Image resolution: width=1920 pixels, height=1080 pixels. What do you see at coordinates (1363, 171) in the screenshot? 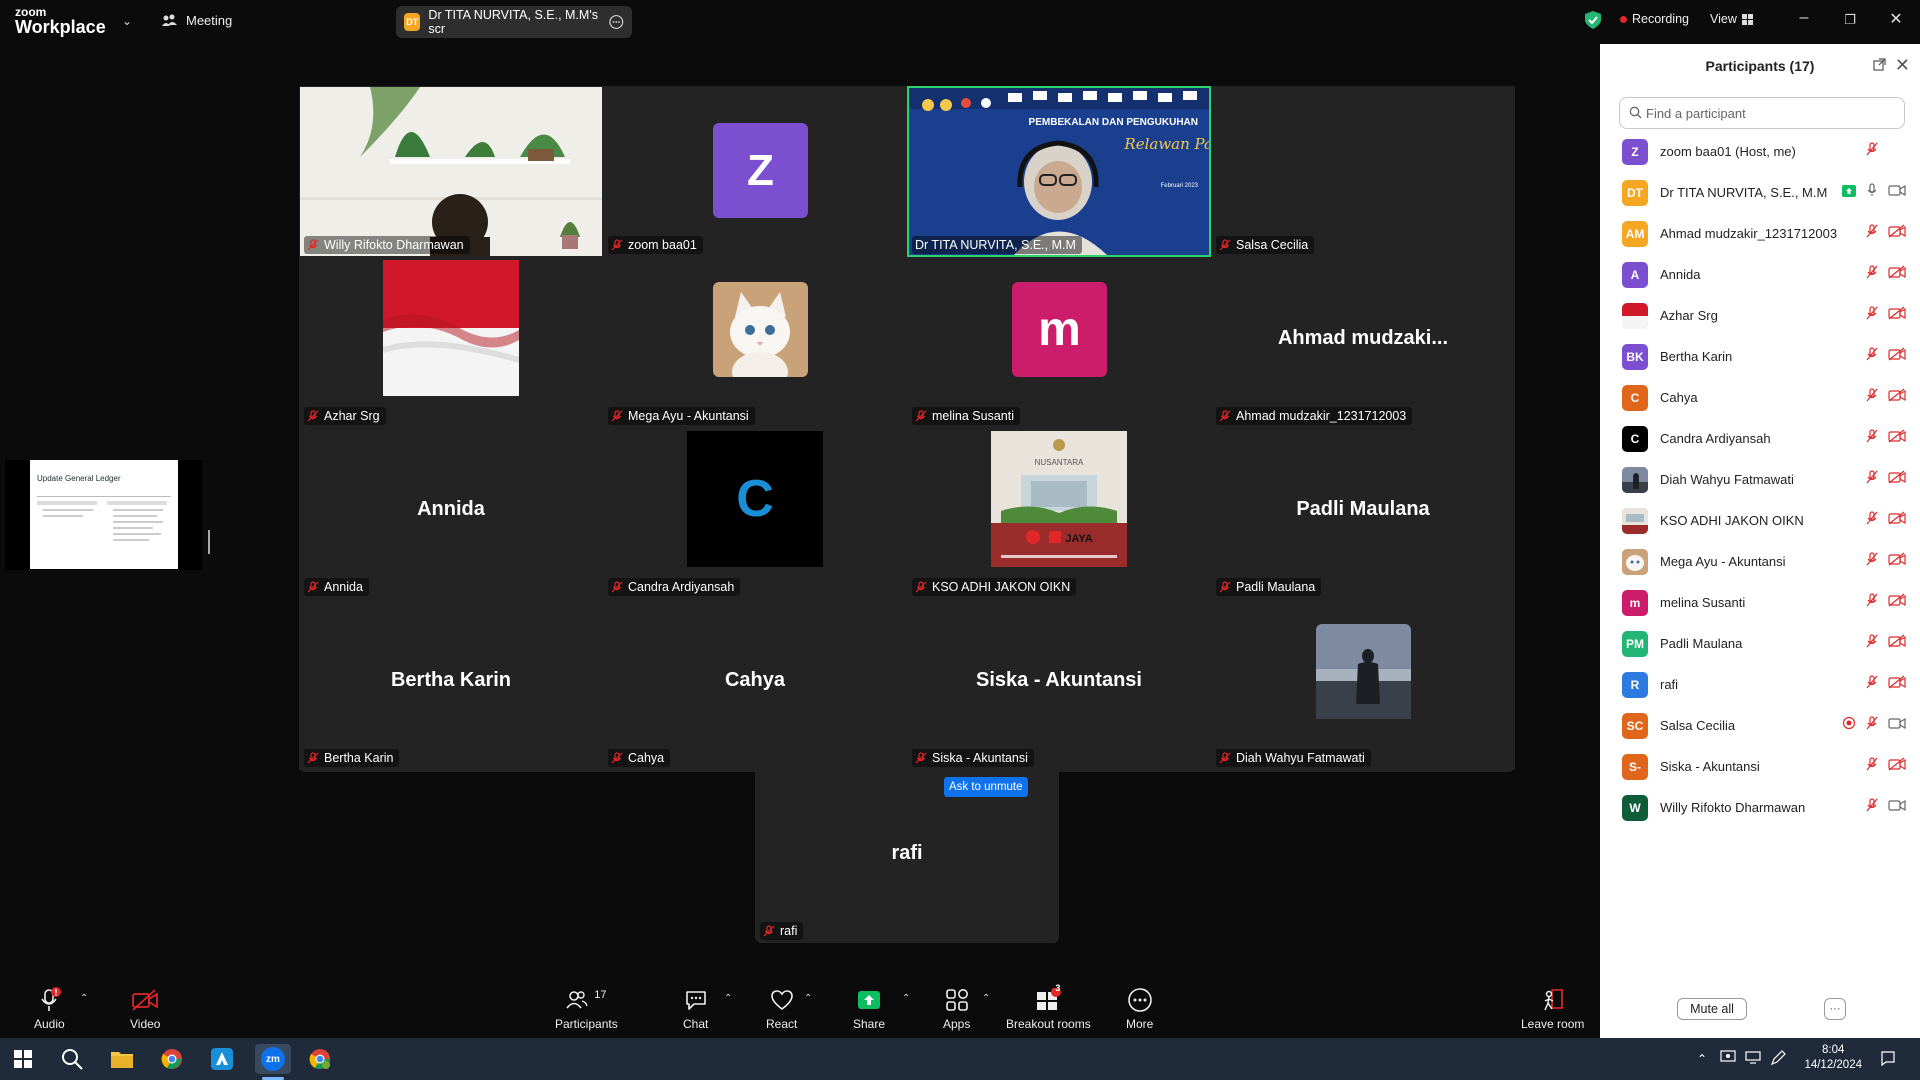
I see `video-tile: Salsa Cecilia` at bounding box center [1363, 171].